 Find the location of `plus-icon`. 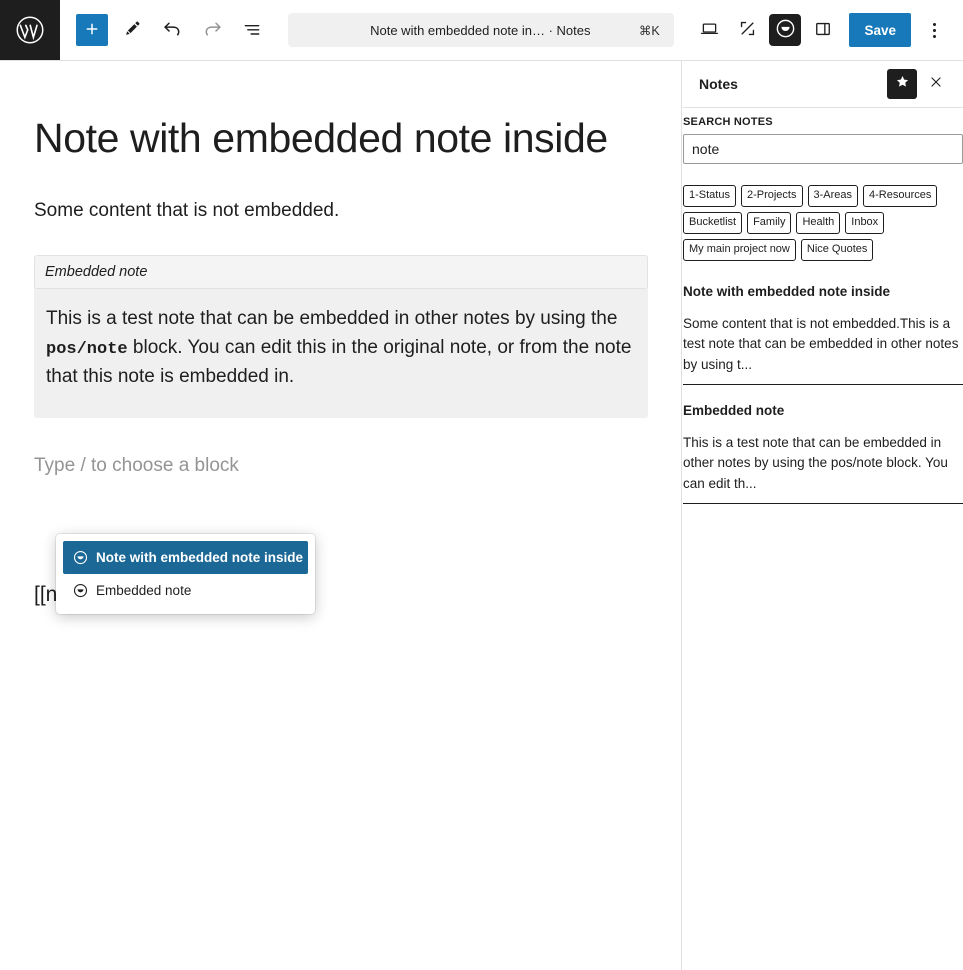

plus-icon is located at coordinates (92, 30).